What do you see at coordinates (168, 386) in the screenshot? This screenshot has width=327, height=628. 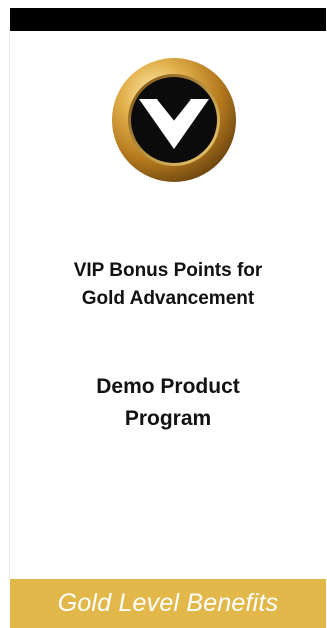 I see `program-line: Demo Product` at bounding box center [168, 386].